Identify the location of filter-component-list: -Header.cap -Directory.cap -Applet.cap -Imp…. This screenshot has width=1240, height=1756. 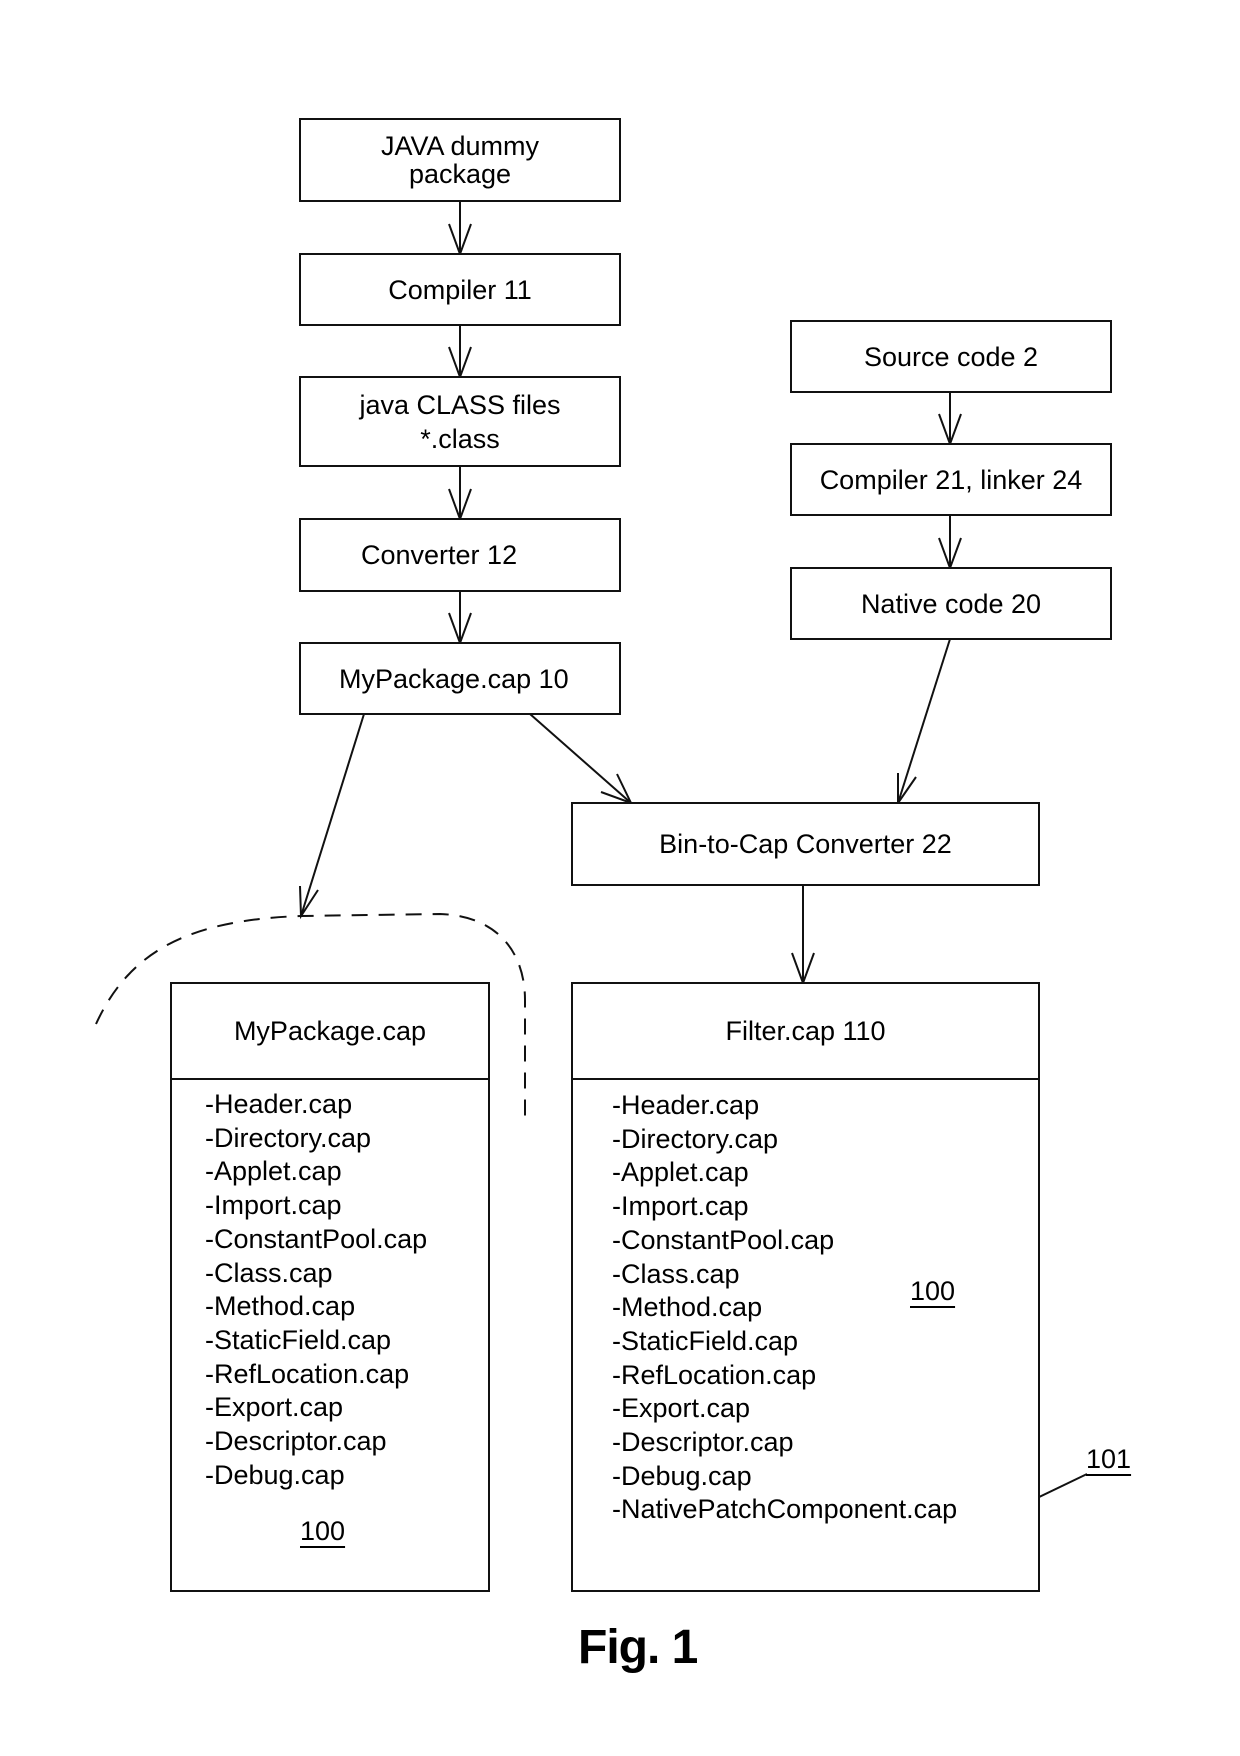
(784, 1308).